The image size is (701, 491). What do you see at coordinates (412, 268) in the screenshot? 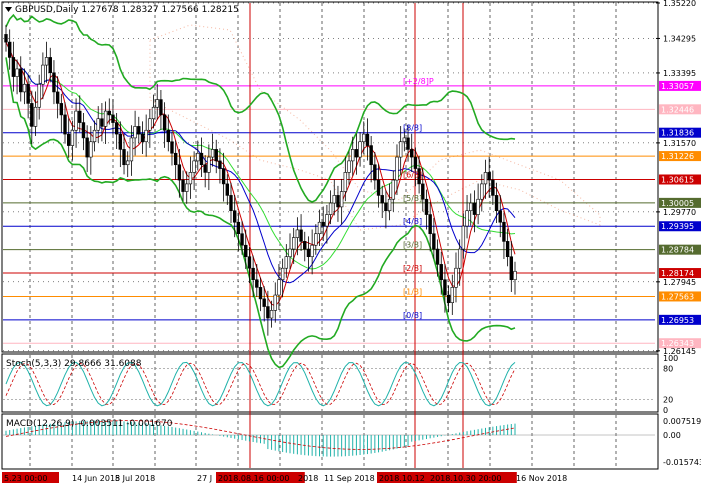
I see `murrey-label: [2/8]` at bounding box center [412, 268].